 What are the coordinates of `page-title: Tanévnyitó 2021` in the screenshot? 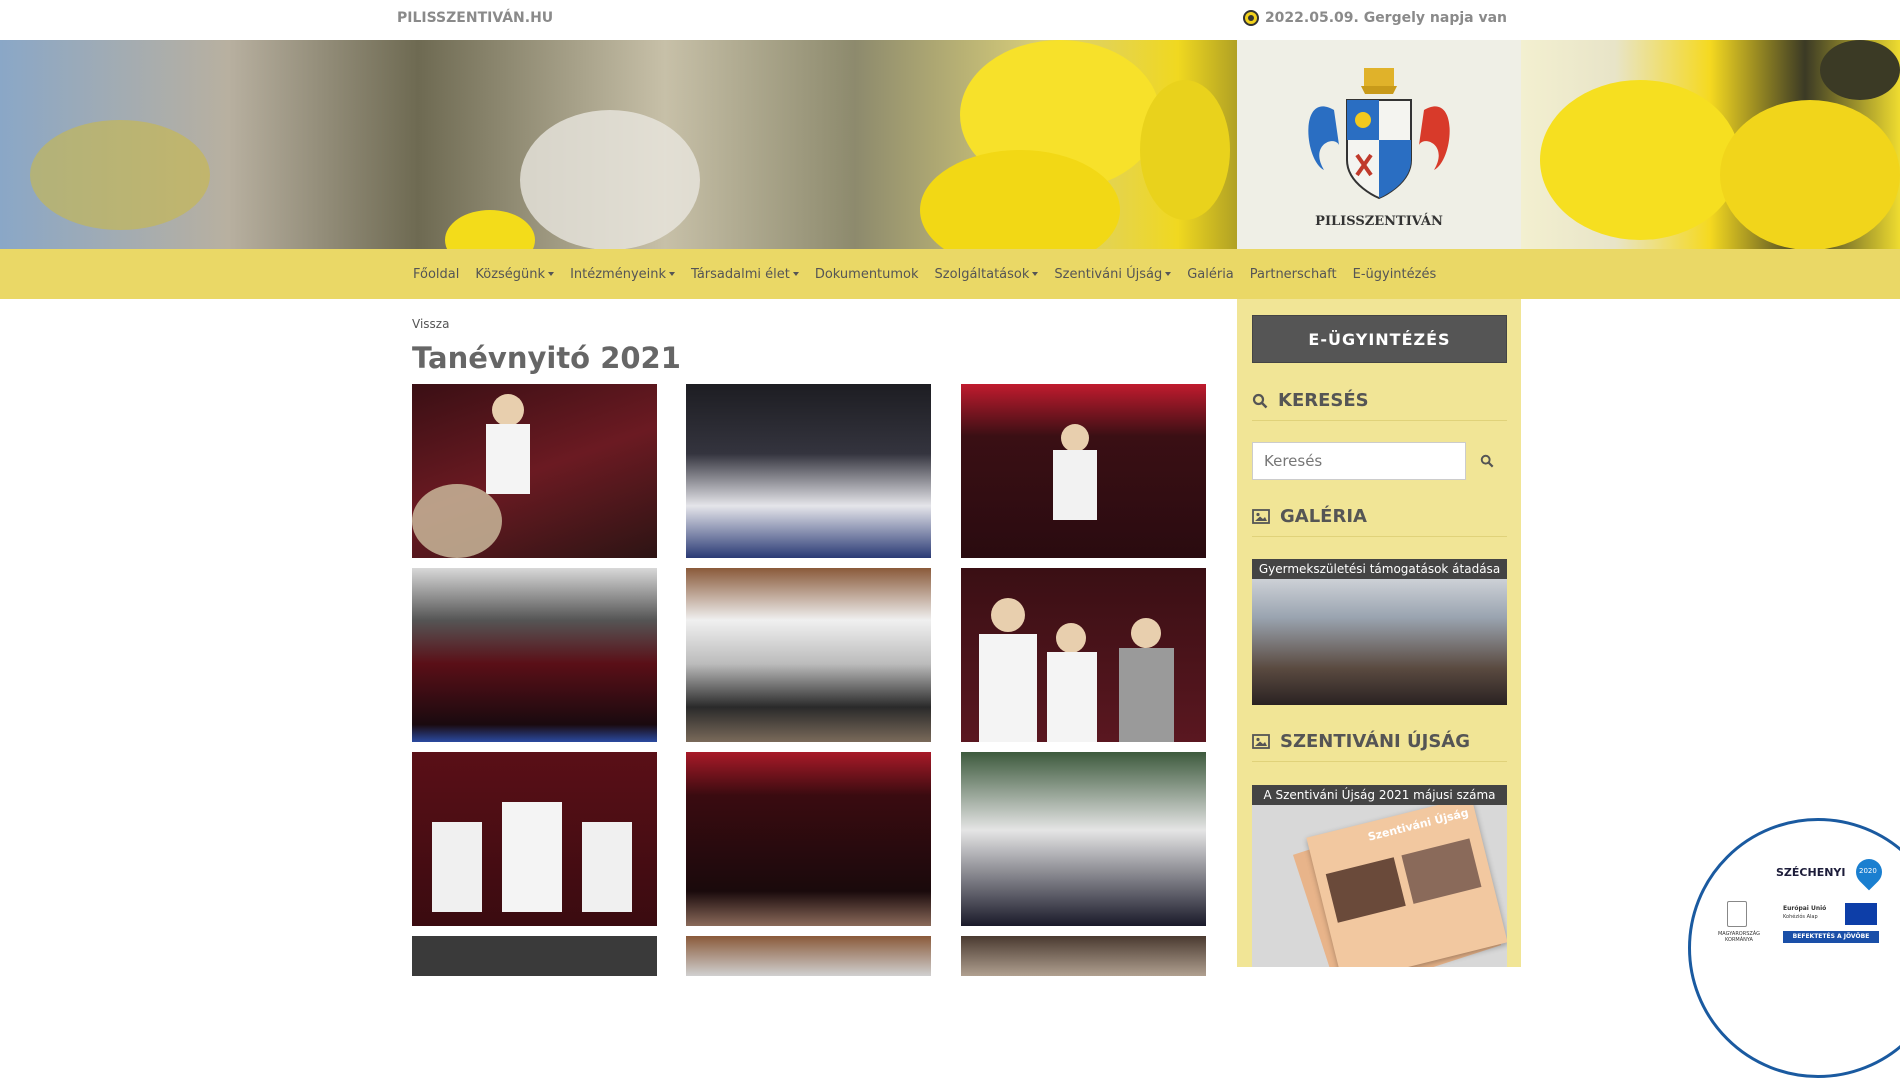 It's located at (546, 358).